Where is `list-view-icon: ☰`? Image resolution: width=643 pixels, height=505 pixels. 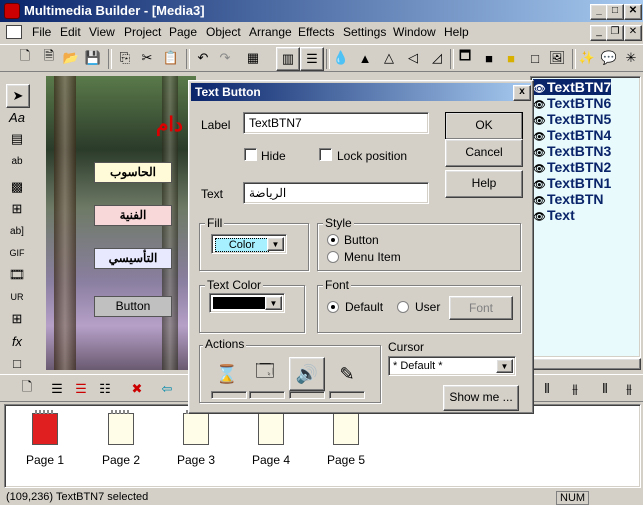
list-view-icon: ☰ is located at coordinates (312, 59).